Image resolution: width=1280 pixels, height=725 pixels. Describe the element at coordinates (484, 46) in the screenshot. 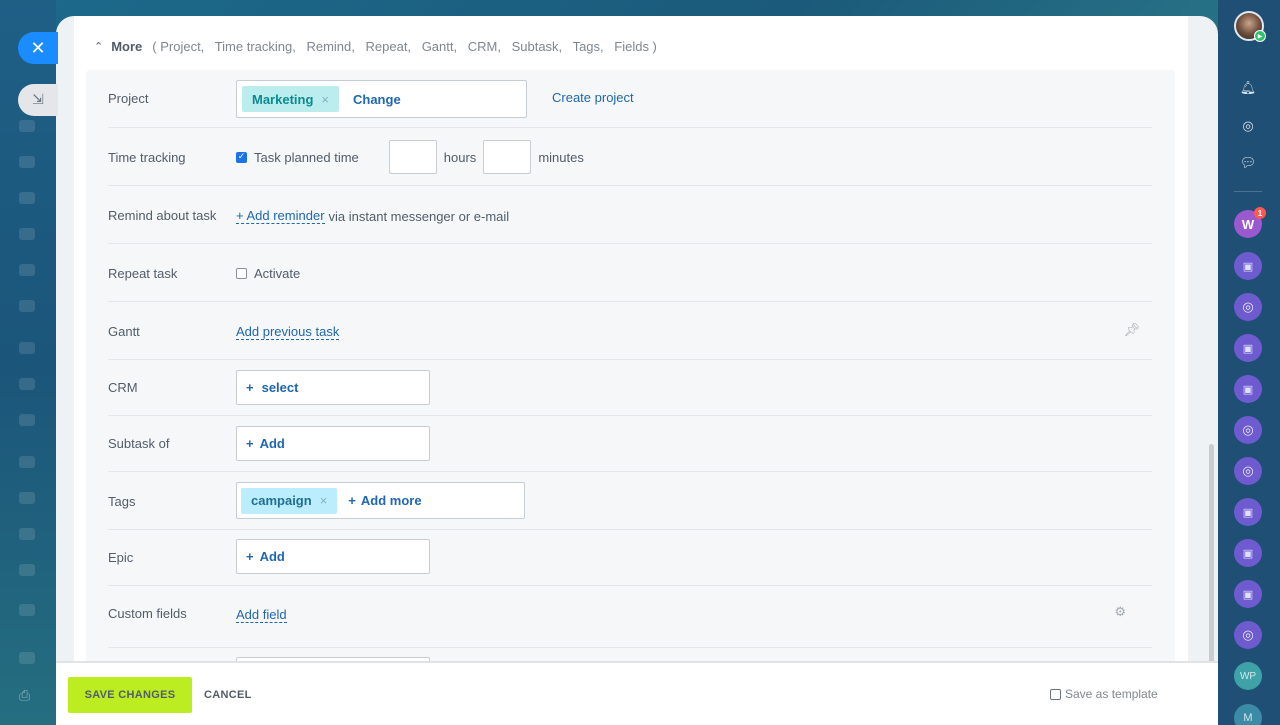

I see `more-link-crm: CRM,` at that location.